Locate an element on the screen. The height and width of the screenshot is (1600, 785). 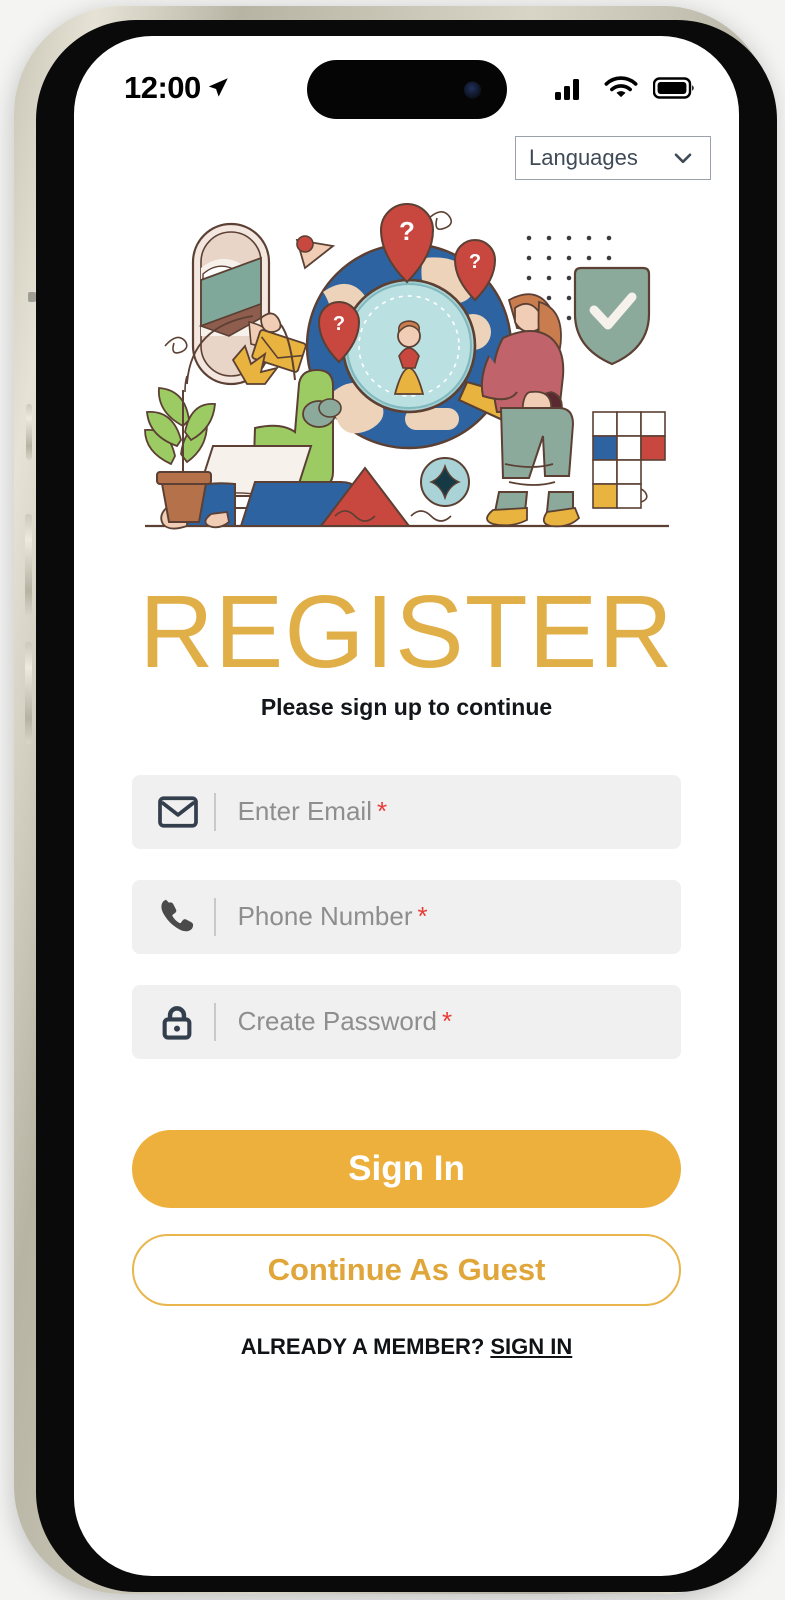
password-field-divider is located at coordinates (215, 1021).